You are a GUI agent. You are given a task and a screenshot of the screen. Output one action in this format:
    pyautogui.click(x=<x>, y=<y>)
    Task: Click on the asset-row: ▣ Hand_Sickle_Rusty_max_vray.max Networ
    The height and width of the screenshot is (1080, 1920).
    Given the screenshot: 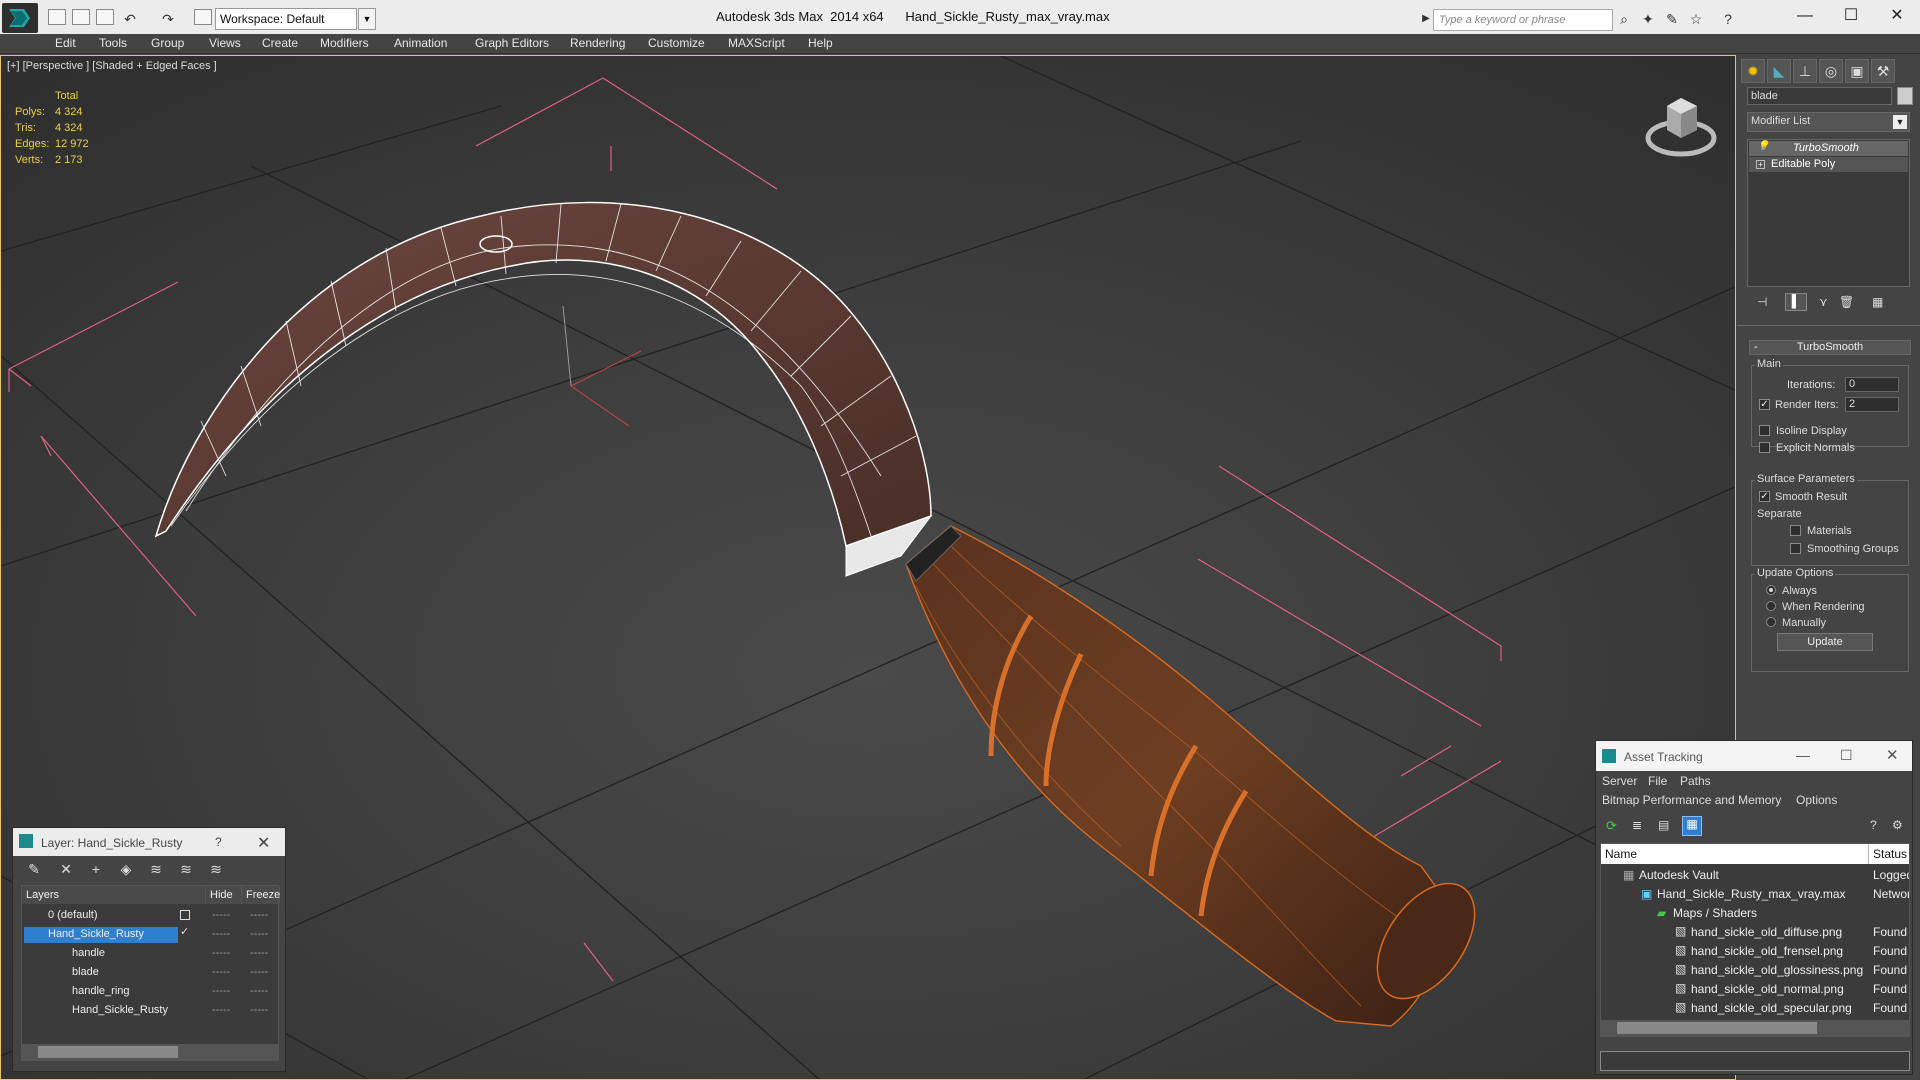 What is the action you would take?
    pyautogui.click(x=1755, y=893)
    